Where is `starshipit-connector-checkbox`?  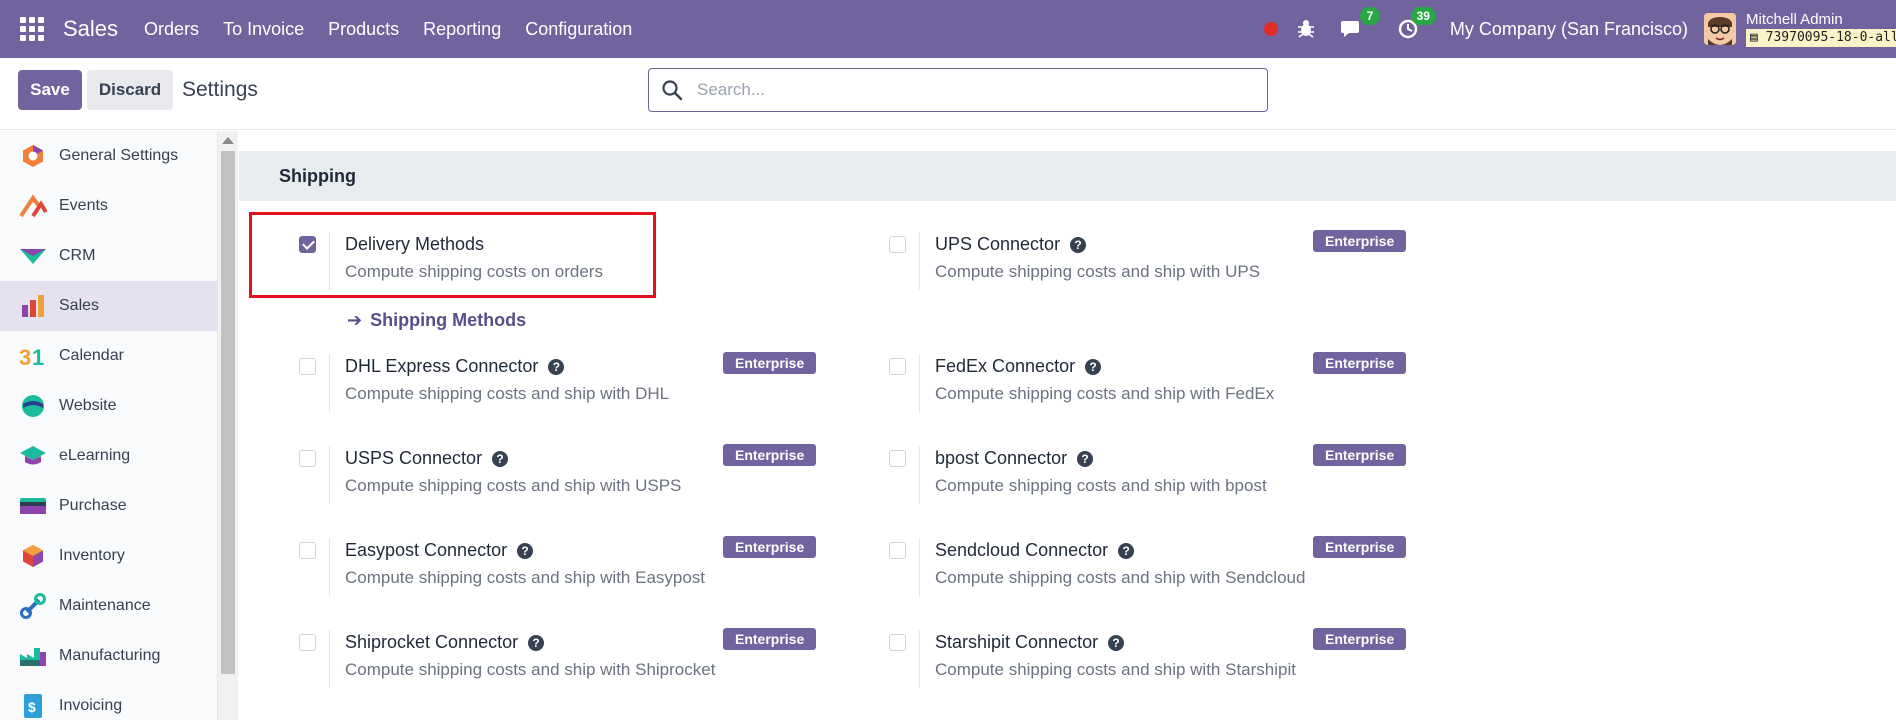 starshipit-connector-checkbox is located at coordinates (897, 642).